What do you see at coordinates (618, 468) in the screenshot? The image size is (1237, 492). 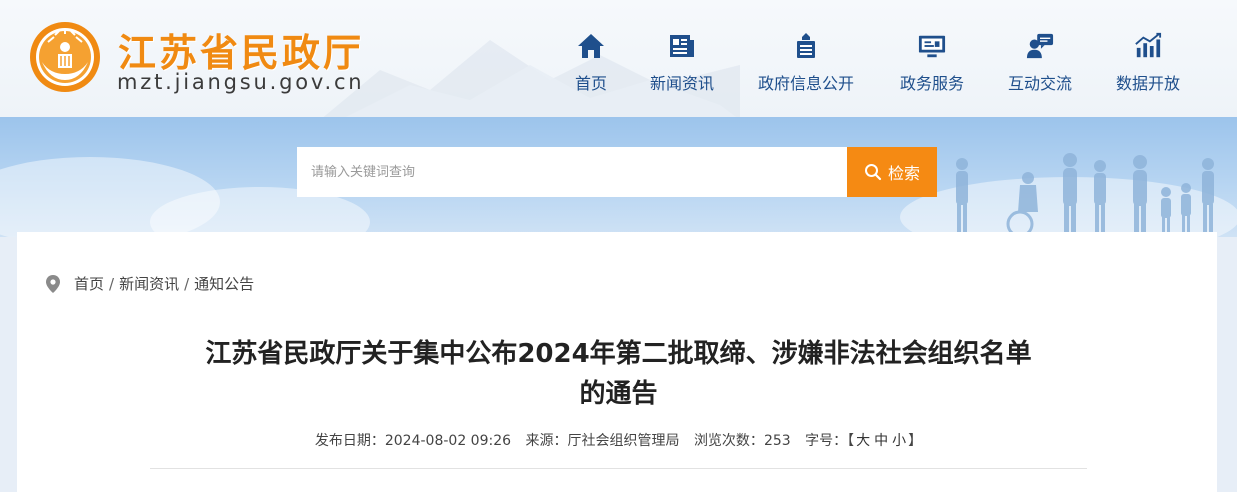 I see `meta-divider` at bounding box center [618, 468].